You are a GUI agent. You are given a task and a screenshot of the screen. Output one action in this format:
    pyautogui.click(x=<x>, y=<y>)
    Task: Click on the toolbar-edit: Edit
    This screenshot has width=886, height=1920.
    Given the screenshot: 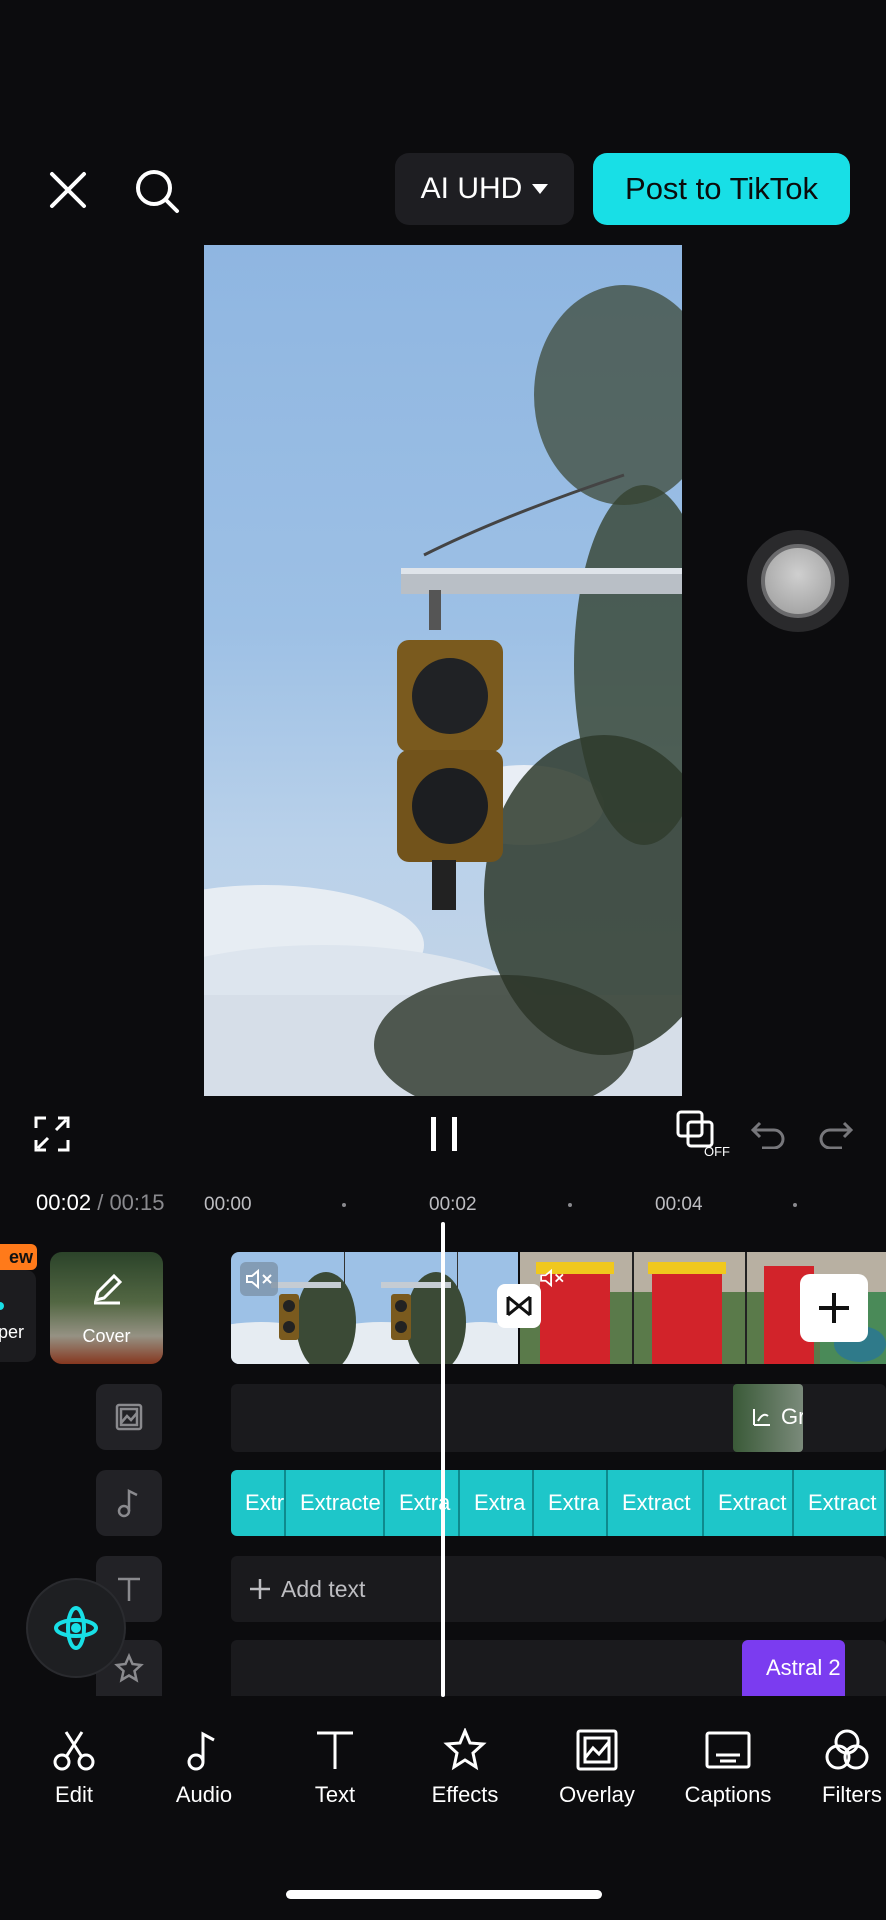 What is the action you would take?
    pyautogui.click(x=74, y=1768)
    